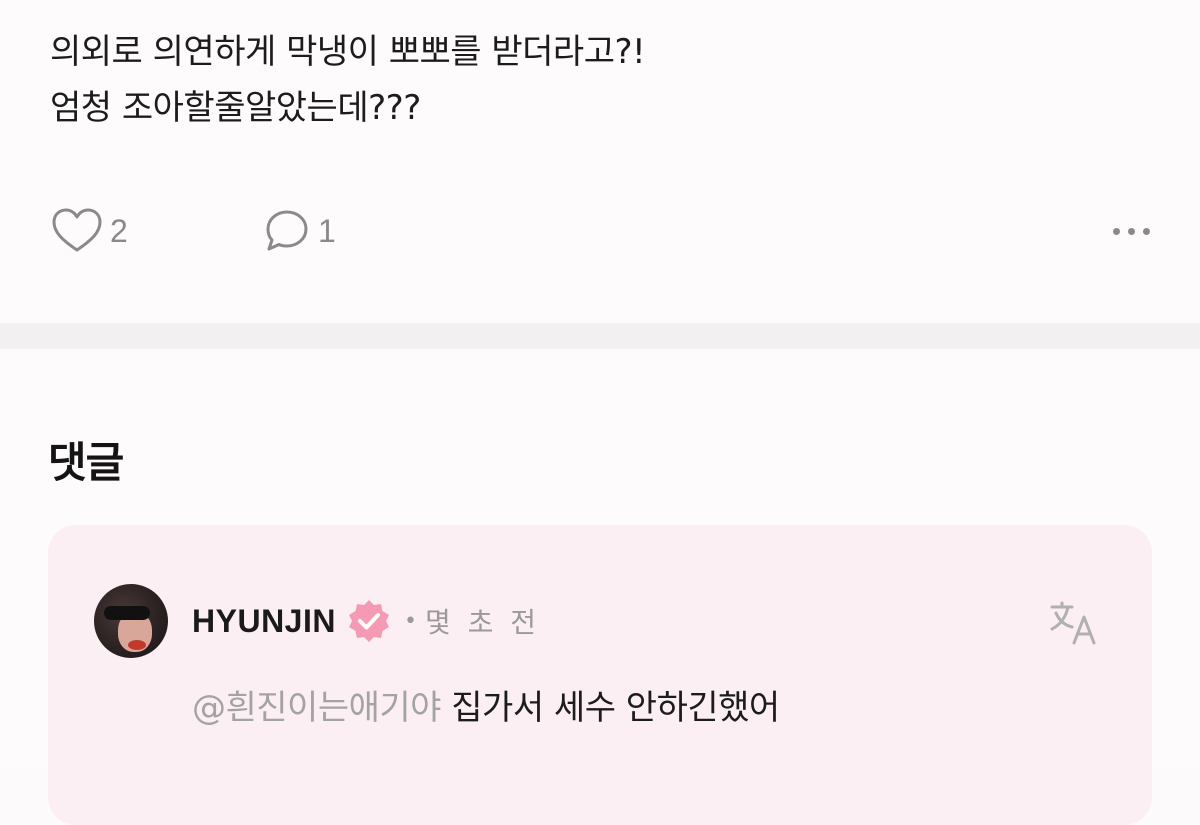 The height and width of the screenshot is (825, 1200). I want to click on more-options-button, so click(1120, 231).